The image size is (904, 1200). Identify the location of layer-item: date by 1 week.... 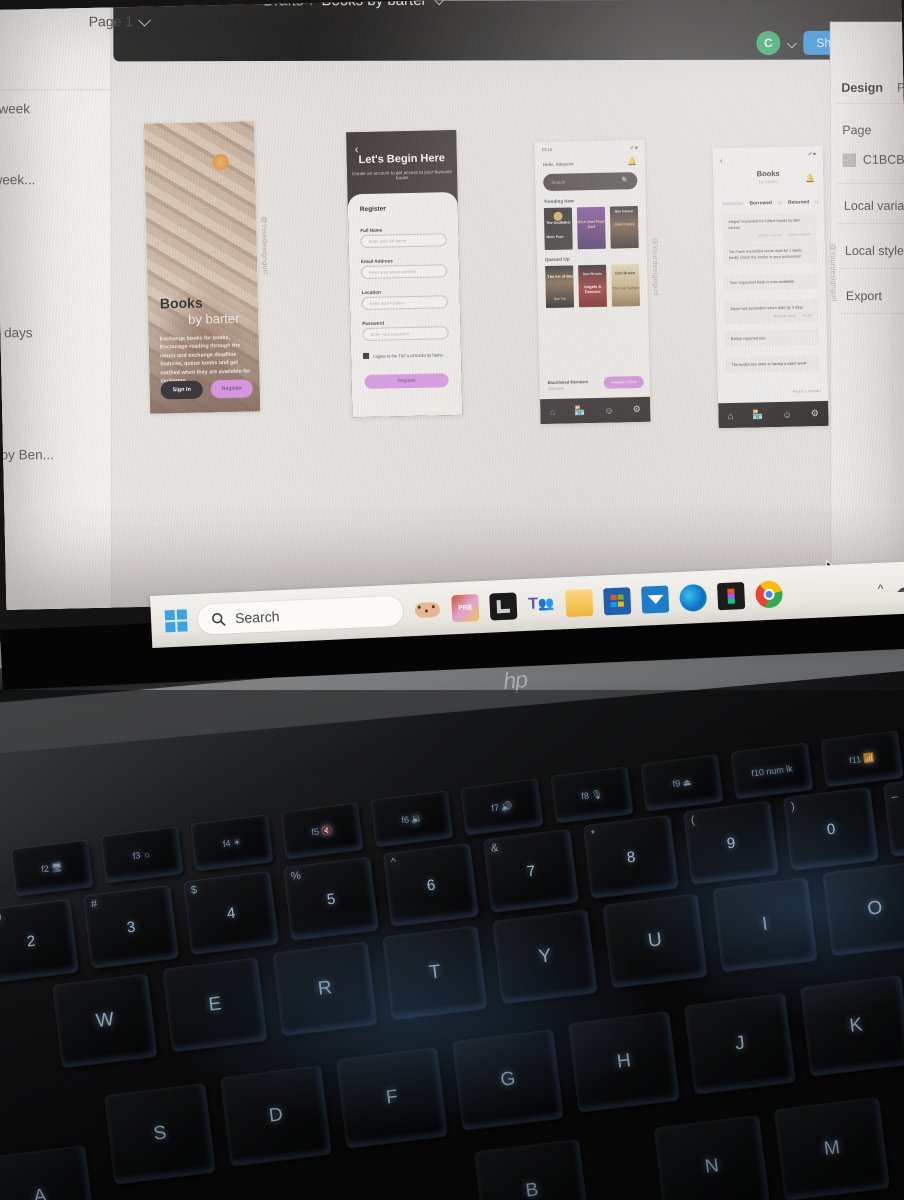
(57, 180).